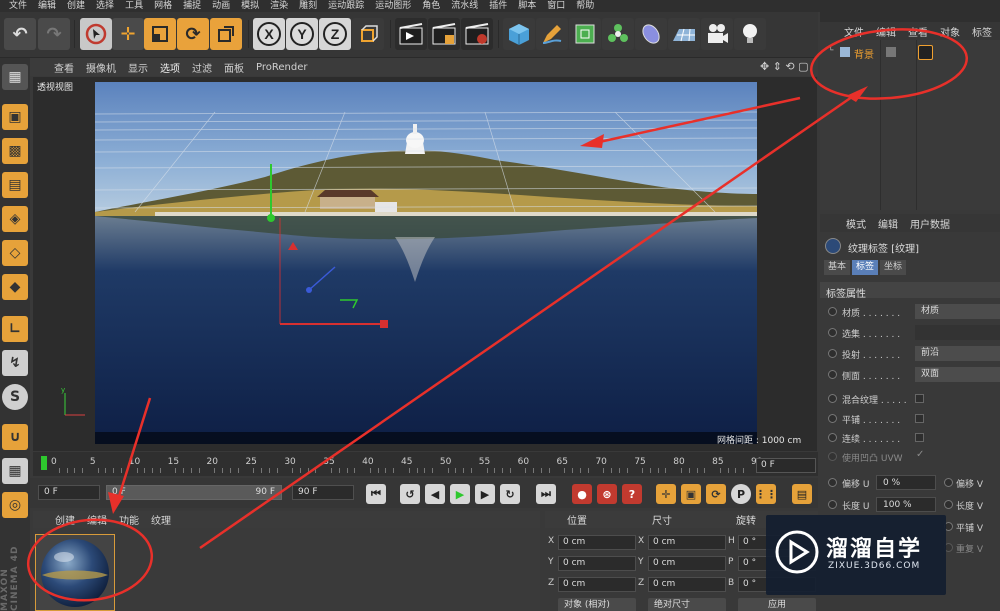 This screenshot has height=611, width=1000. I want to click on annotation-arrow-viewport, so click(695, 121).